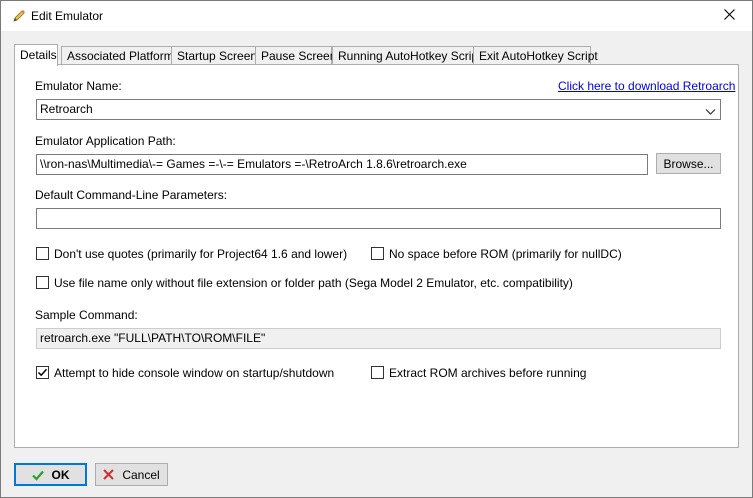 Image resolution: width=753 pixels, height=498 pixels. Describe the element at coordinates (36, 55) in the screenshot. I see `tab-details: Details` at that location.